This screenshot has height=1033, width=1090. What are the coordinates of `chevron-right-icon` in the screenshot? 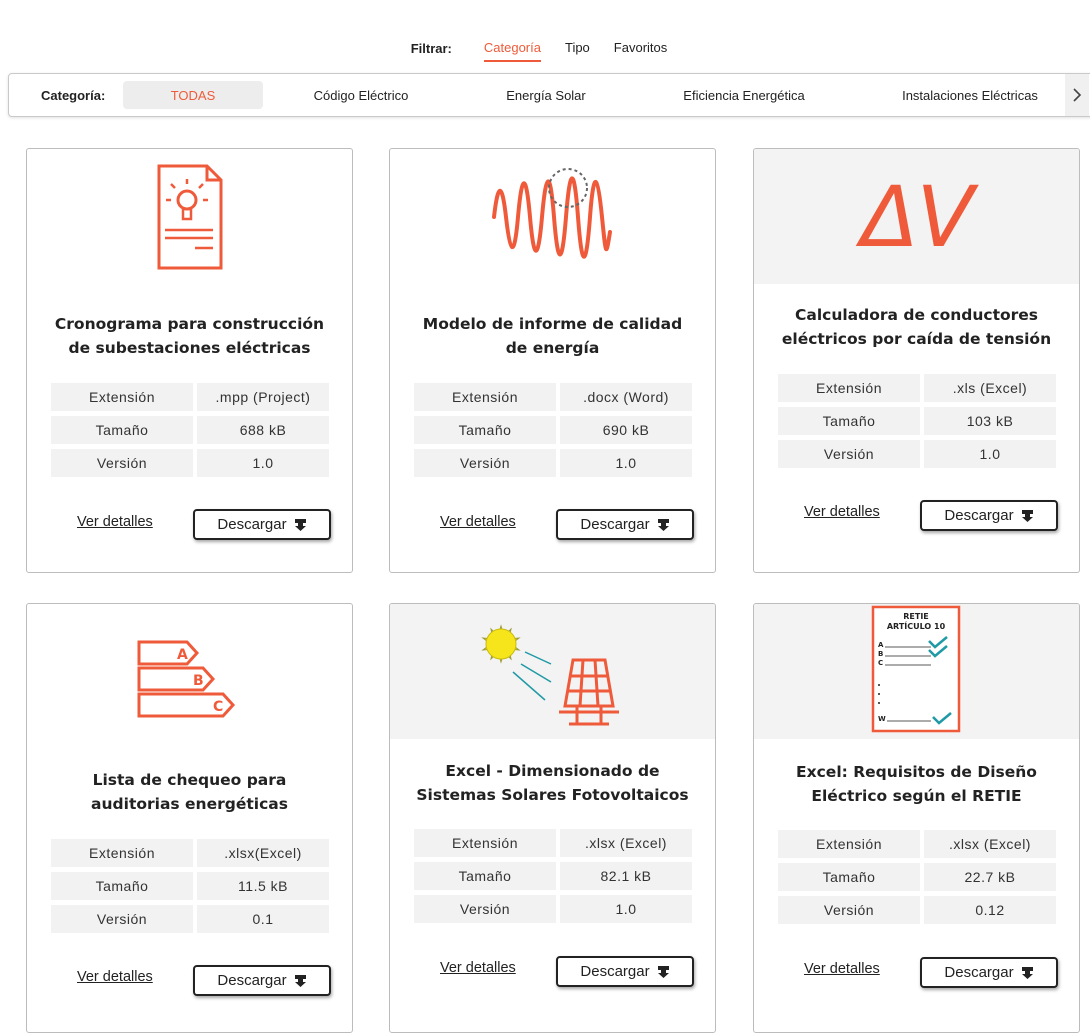 It's located at (1077, 95).